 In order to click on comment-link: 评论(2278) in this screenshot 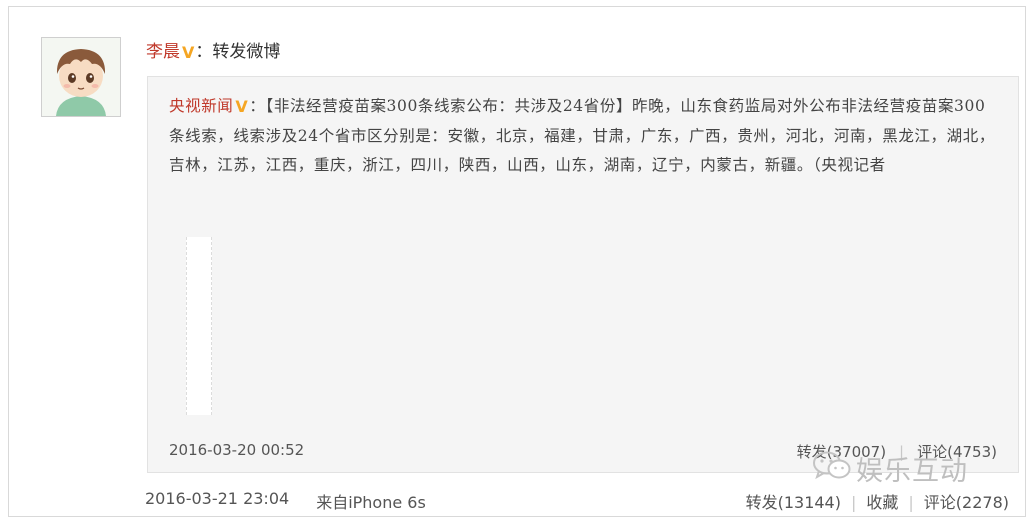, I will do `click(966, 502)`.